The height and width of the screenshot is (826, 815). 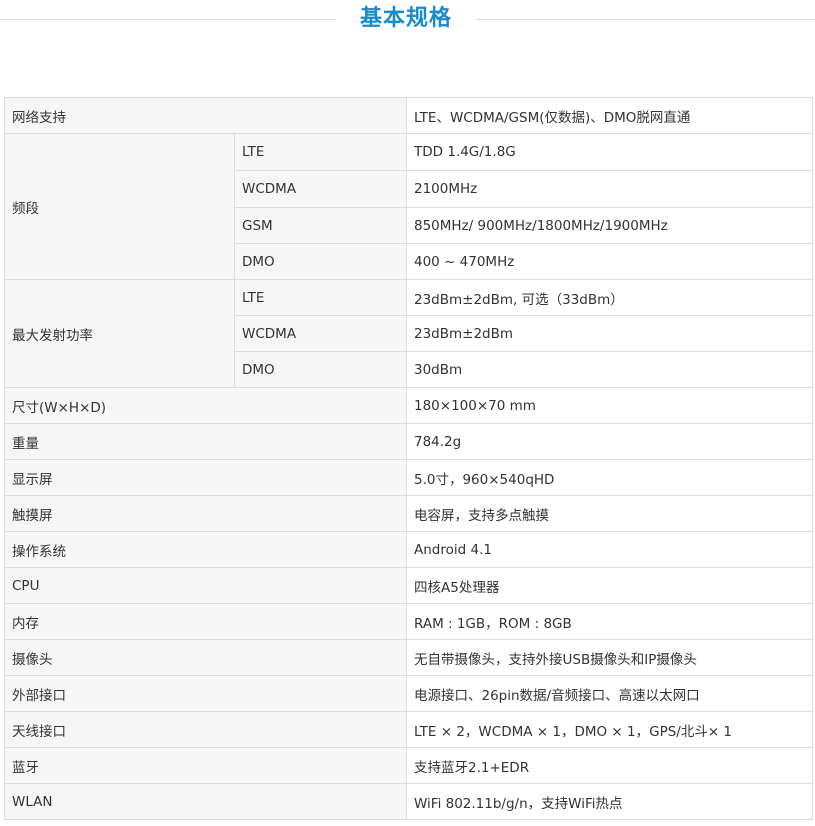 I want to click on spec-label: 显示屏, so click(x=205, y=477).